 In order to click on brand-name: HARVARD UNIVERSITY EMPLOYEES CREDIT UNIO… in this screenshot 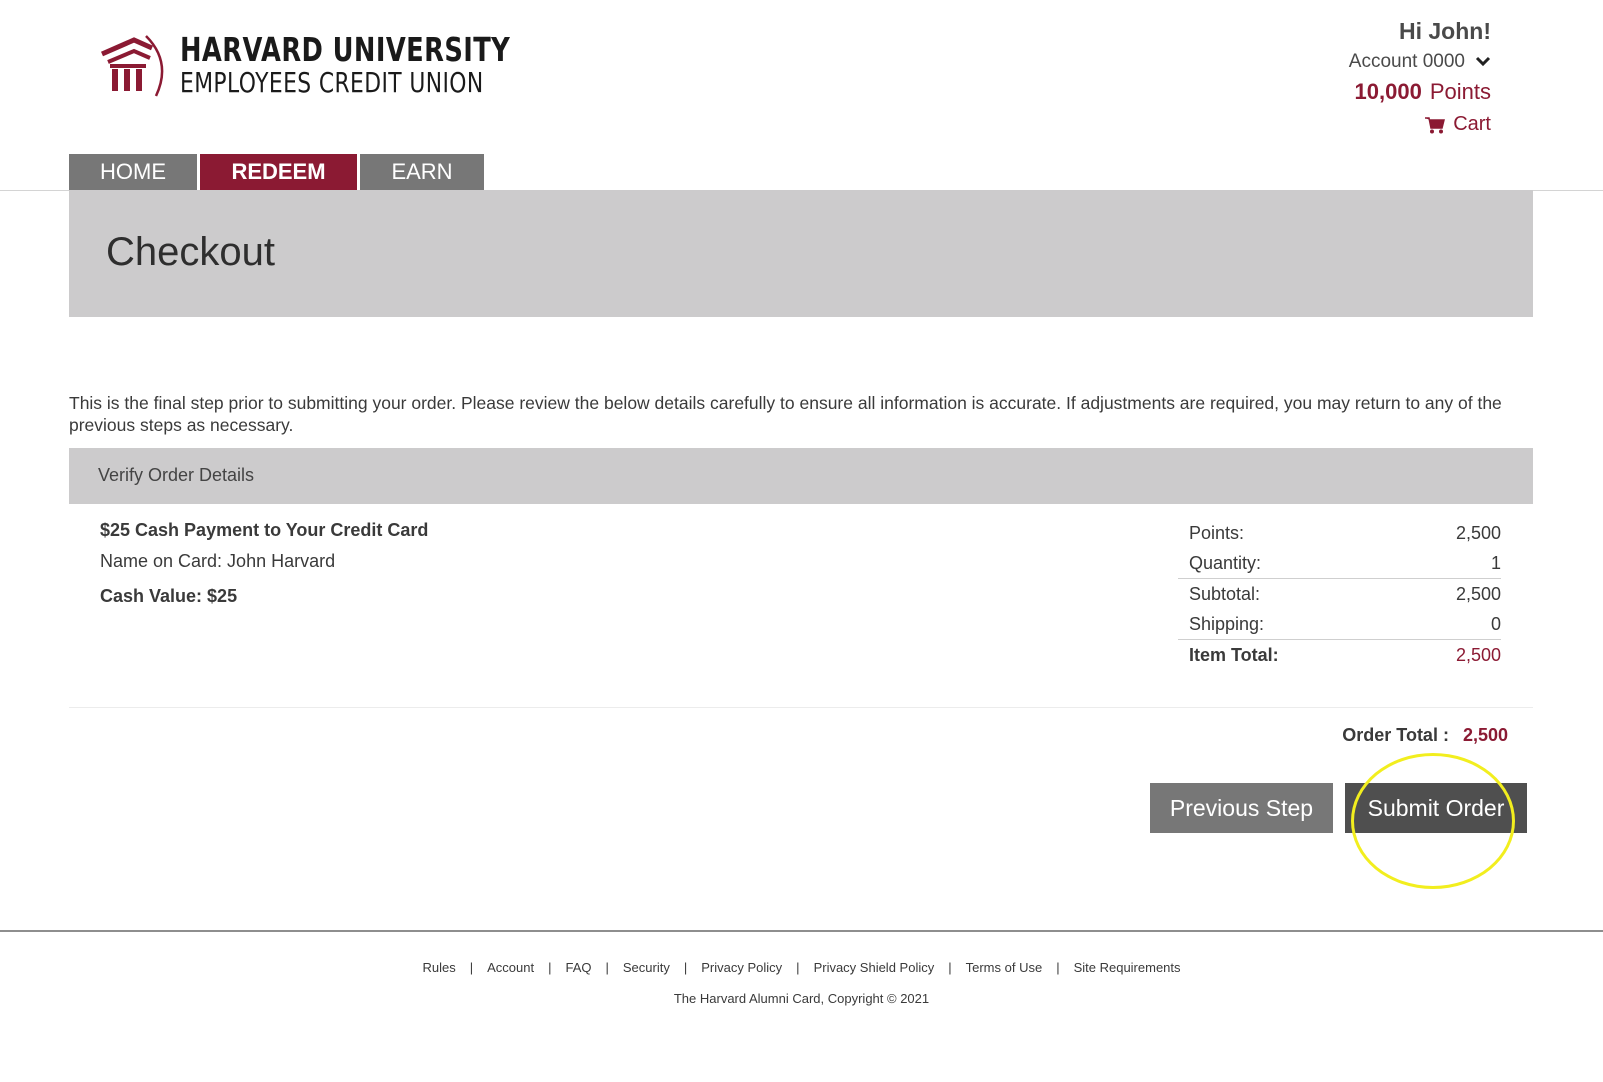, I will do `click(345, 65)`.